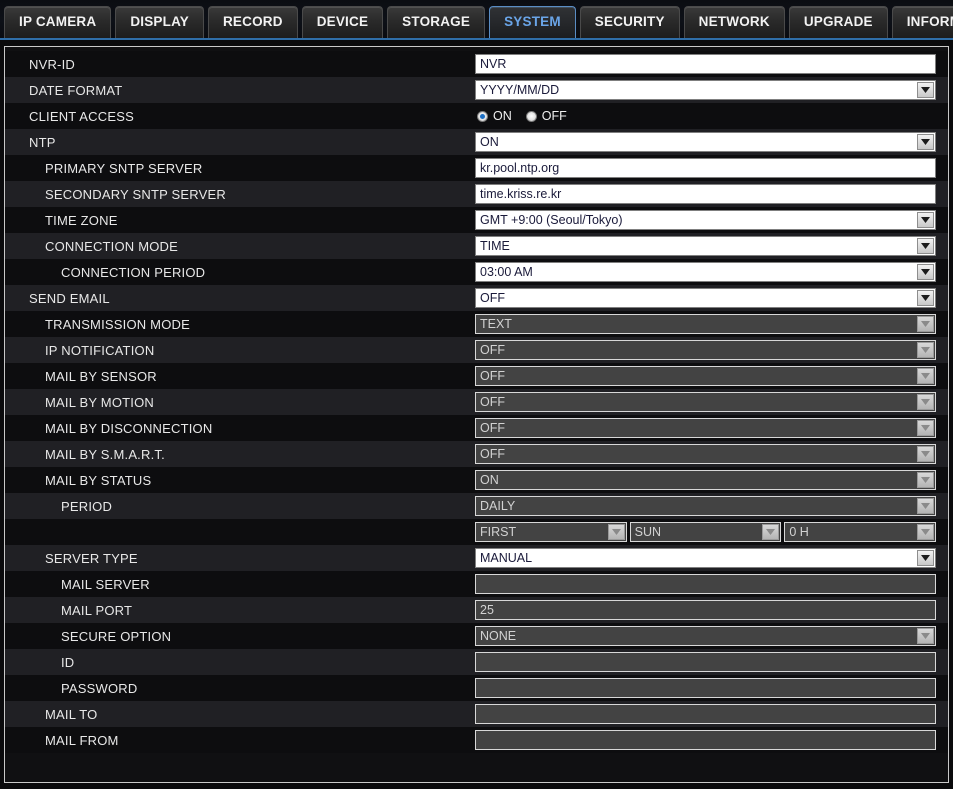 Image resolution: width=953 pixels, height=789 pixels. I want to click on select-connection-mode: TIME, so click(705, 246).